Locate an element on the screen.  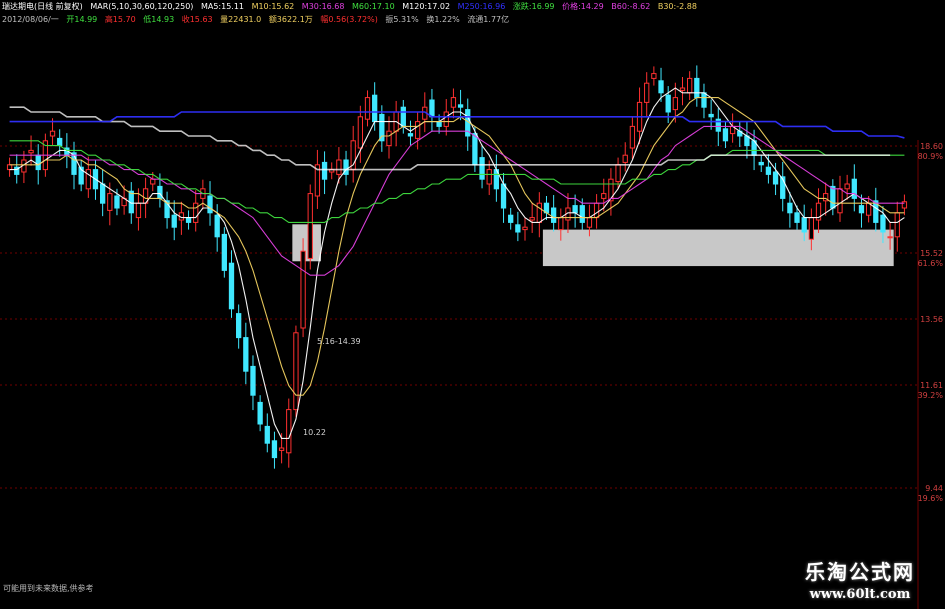
quote-open: 开14.99 is located at coordinates (82, 19).